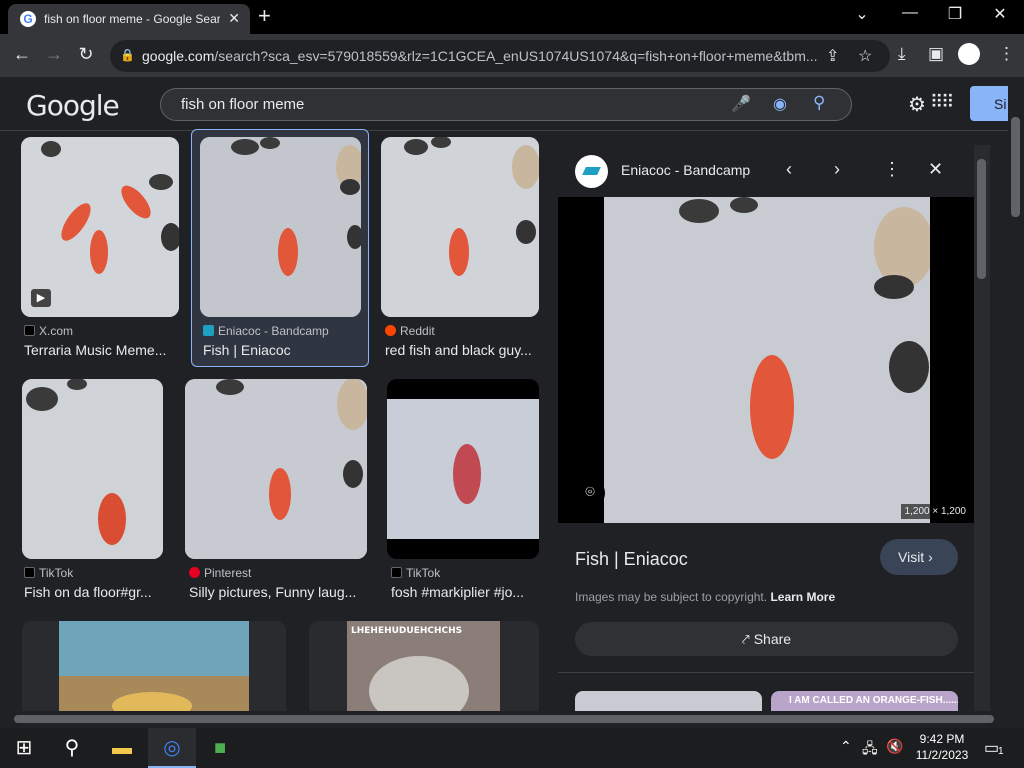  Describe the element at coordinates (29, 330) in the screenshot. I see `x-logo-icon` at that location.